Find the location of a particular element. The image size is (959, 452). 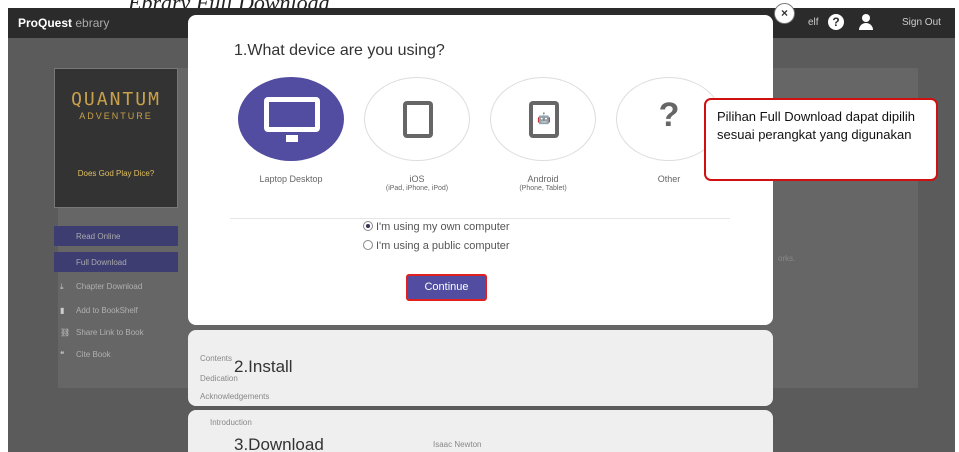

share-link-label: Share Link to Book is located at coordinates (110, 332).